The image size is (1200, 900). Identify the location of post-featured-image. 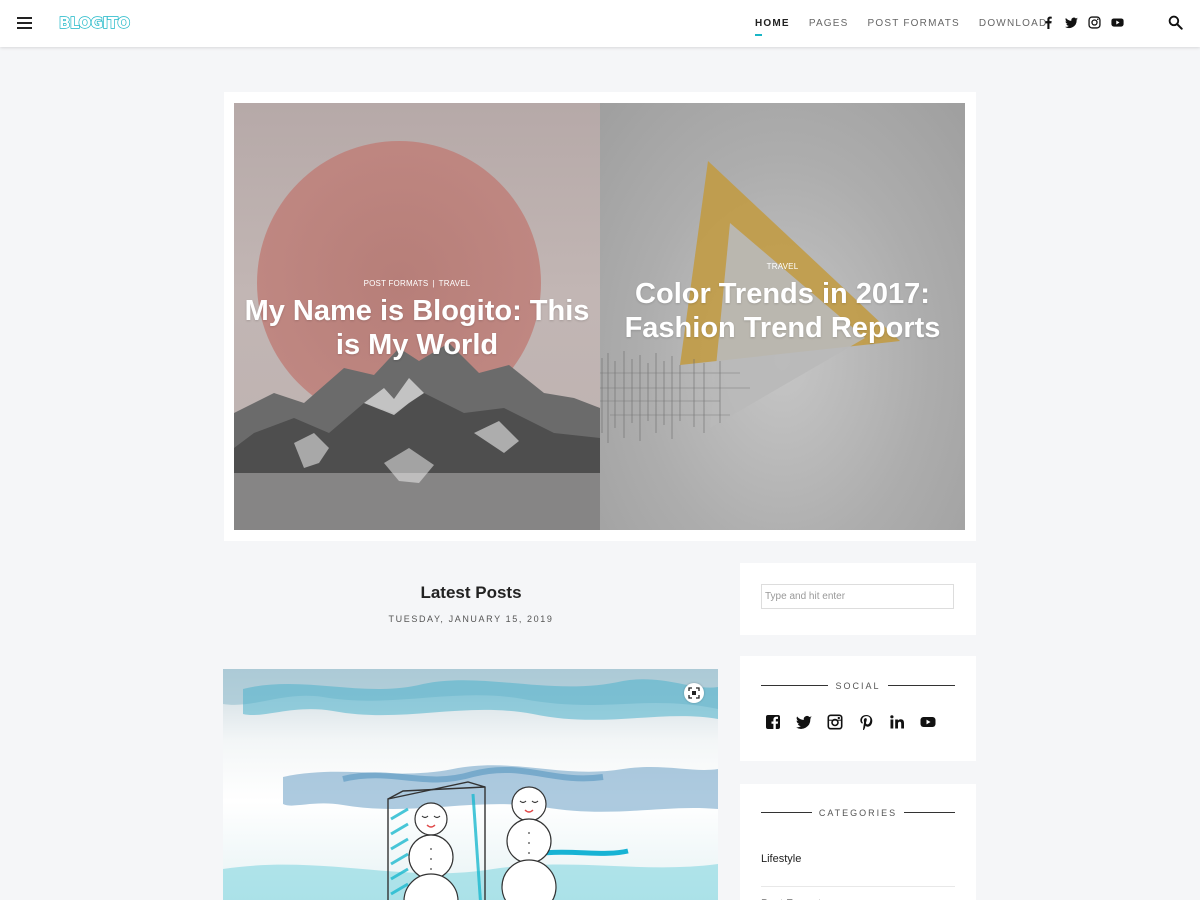
(470, 784).